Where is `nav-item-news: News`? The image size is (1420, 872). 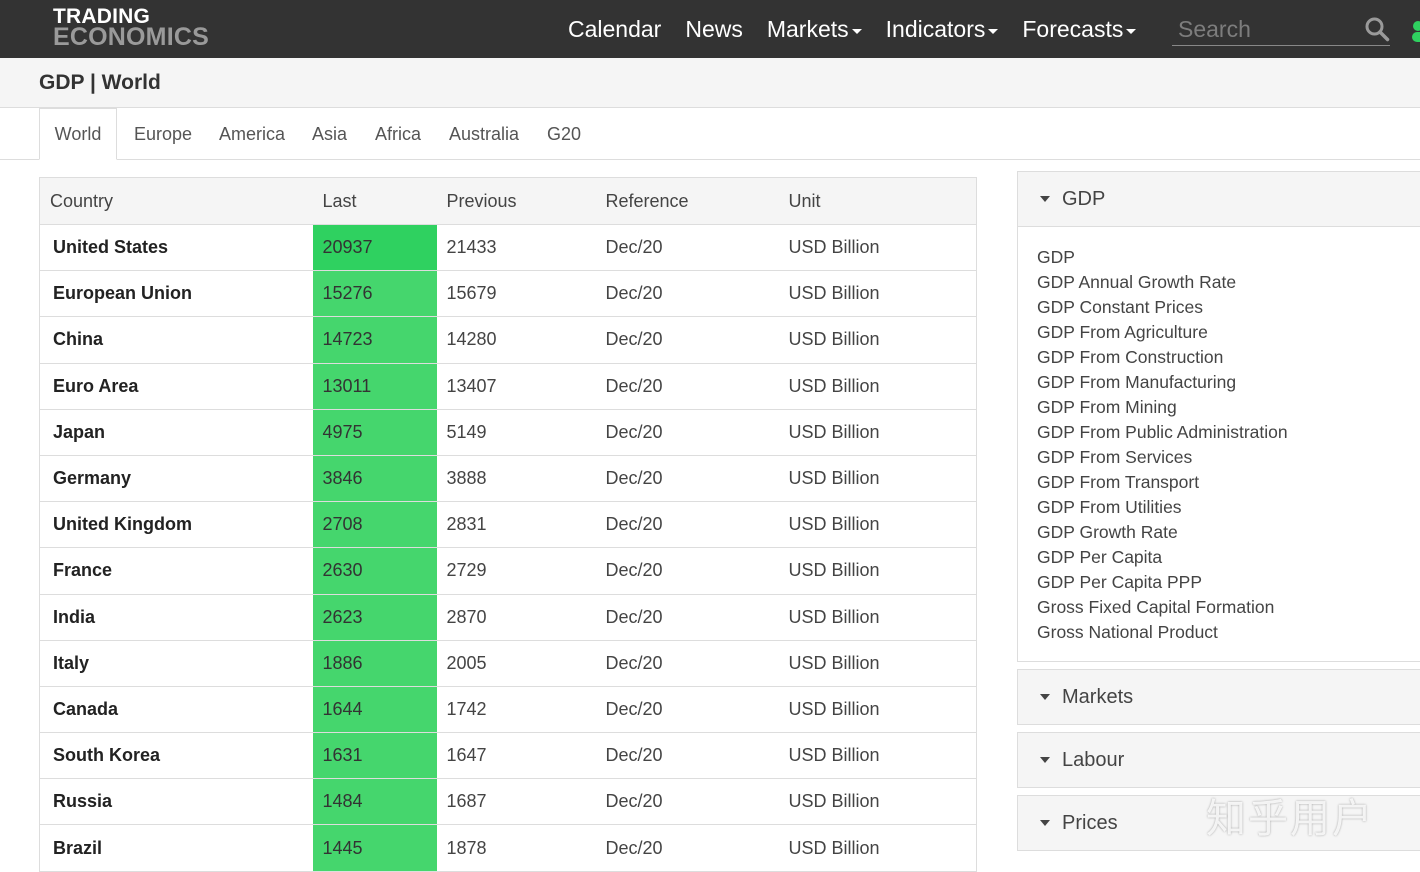 nav-item-news: News is located at coordinates (714, 29).